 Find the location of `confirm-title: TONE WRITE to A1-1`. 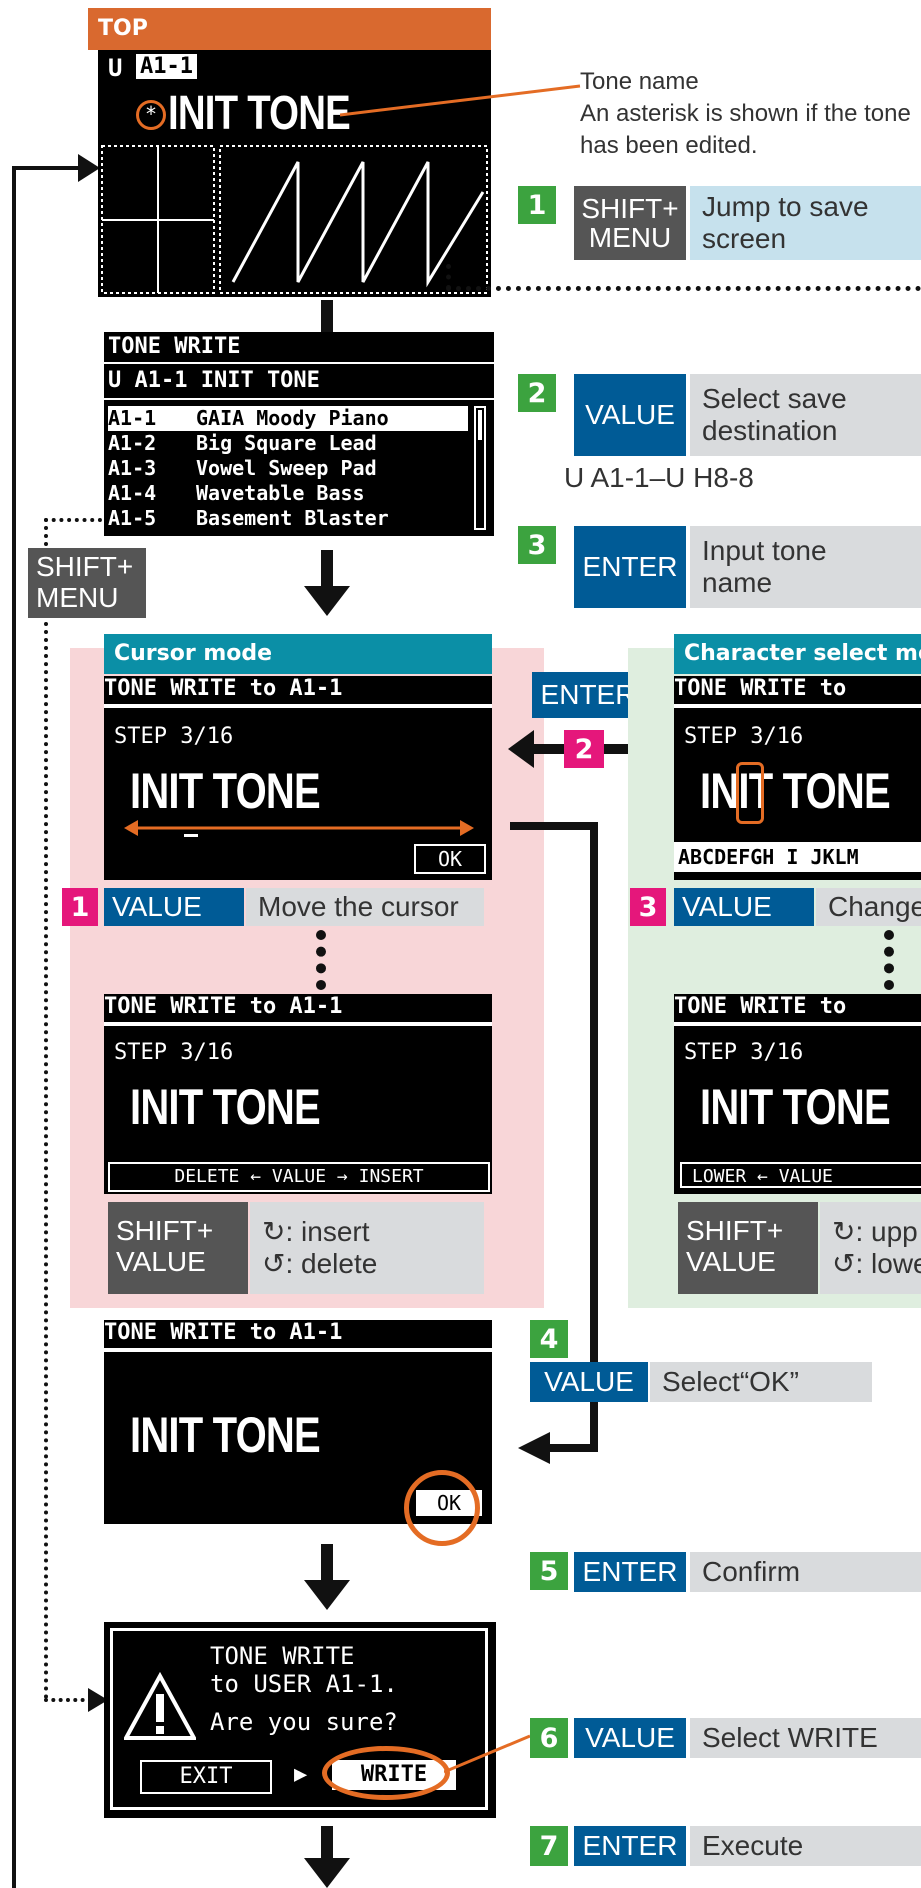

confirm-title: TONE WRITE to A1-1 is located at coordinates (298, 1333).